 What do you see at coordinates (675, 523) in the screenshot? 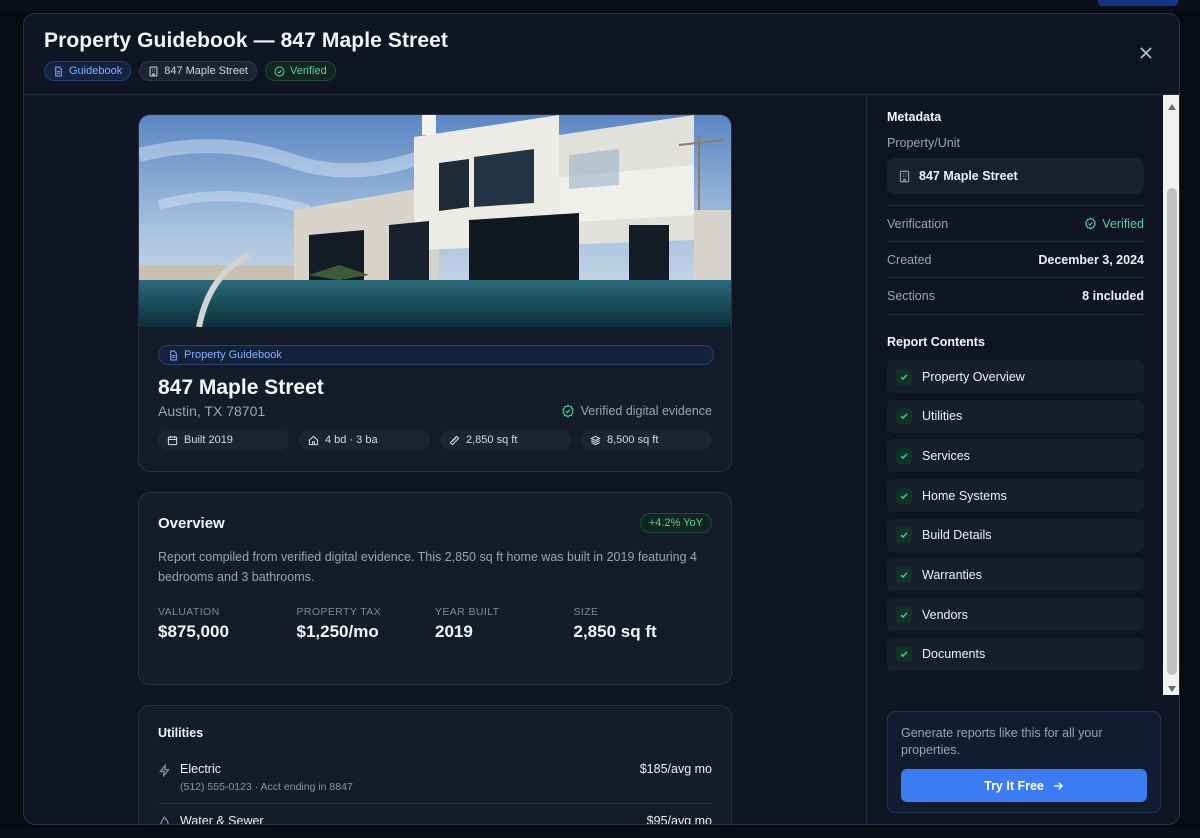
I see `yoy-badge: +4.2% YoY` at bounding box center [675, 523].